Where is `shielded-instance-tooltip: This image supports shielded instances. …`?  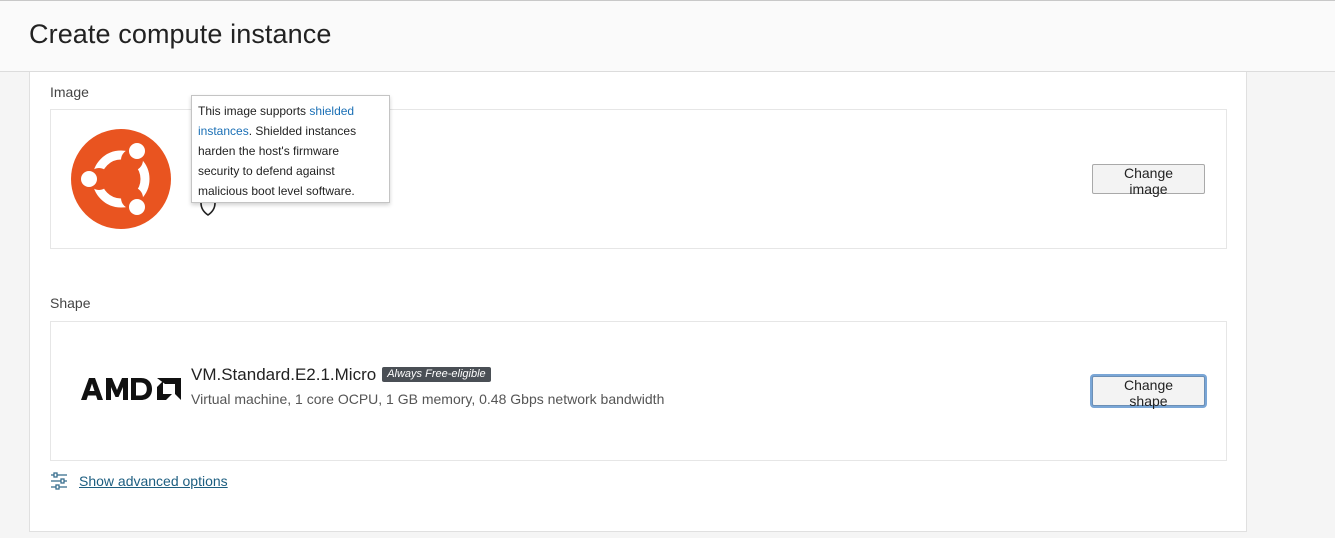
shielded-instance-tooltip: This image supports shielded instances. … is located at coordinates (290, 149).